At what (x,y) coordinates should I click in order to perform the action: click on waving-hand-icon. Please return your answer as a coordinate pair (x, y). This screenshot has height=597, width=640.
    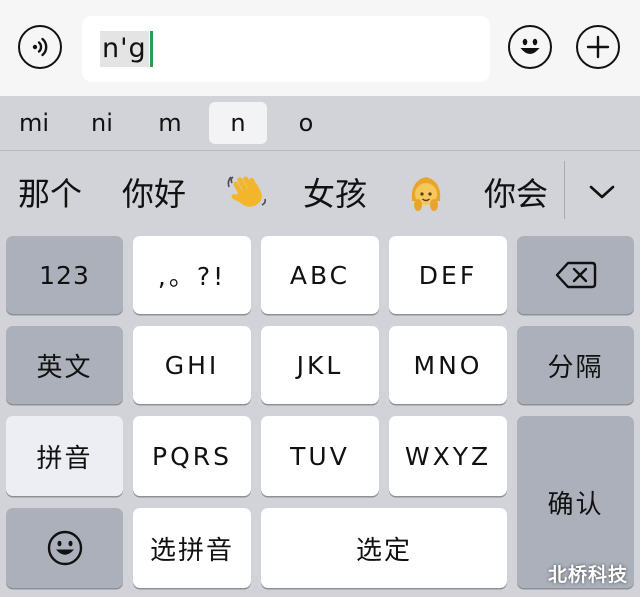
    Looking at the image, I should click on (246, 191).